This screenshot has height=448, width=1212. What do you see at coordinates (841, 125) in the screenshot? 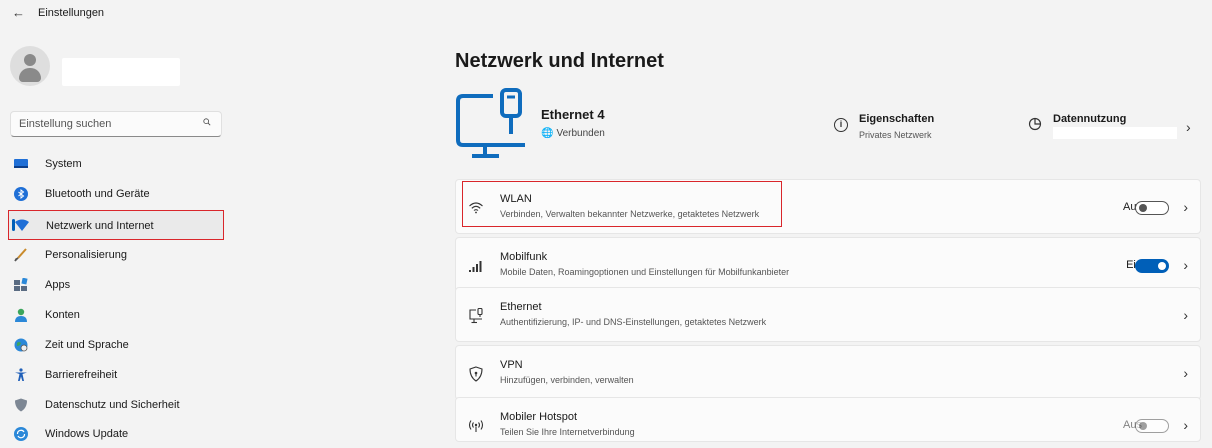
I see `info-icon: i` at bounding box center [841, 125].